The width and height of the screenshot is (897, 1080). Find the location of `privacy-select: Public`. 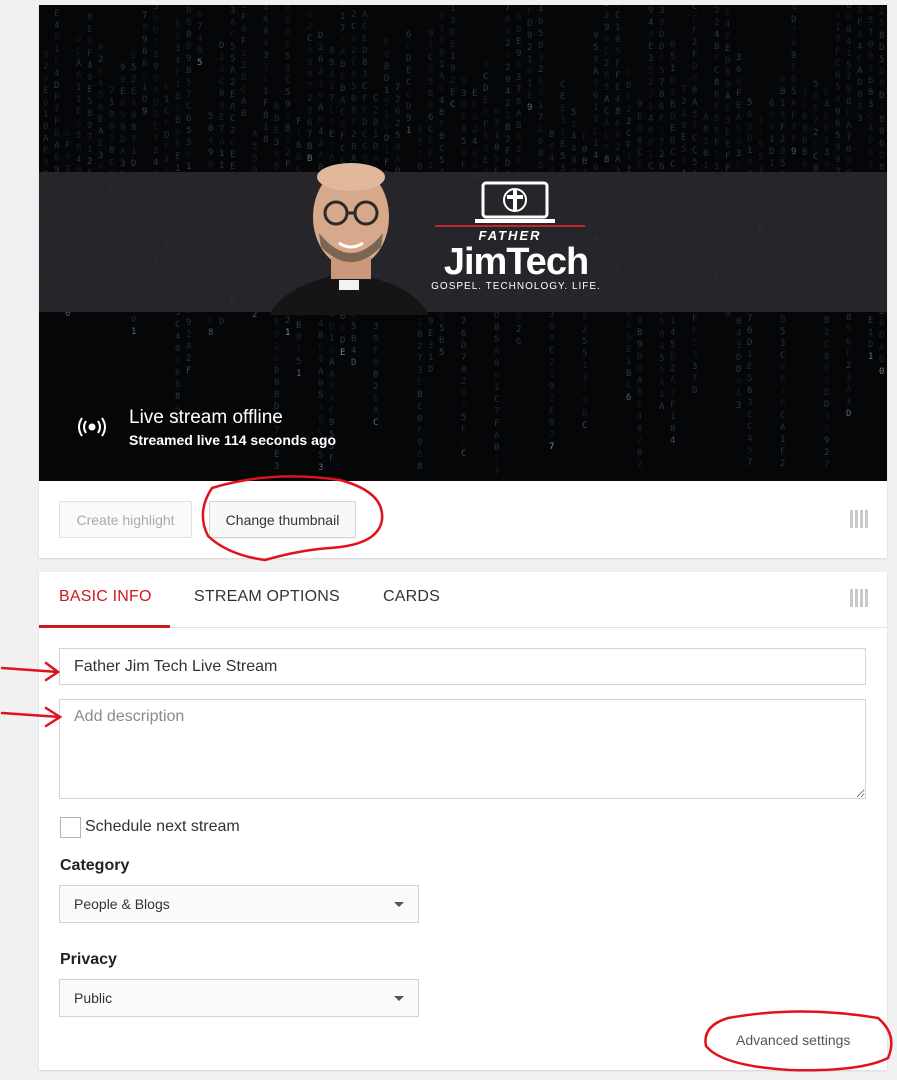

privacy-select: Public is located at coordinates (239, 998).